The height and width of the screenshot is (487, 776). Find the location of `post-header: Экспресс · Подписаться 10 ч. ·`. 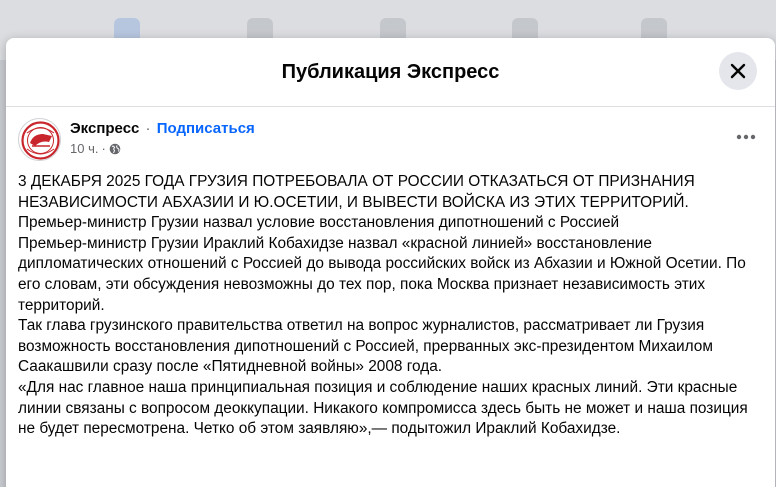

post-header: Экспресс · Подписаться 10 ч. · is located at coordinates (390, 137).